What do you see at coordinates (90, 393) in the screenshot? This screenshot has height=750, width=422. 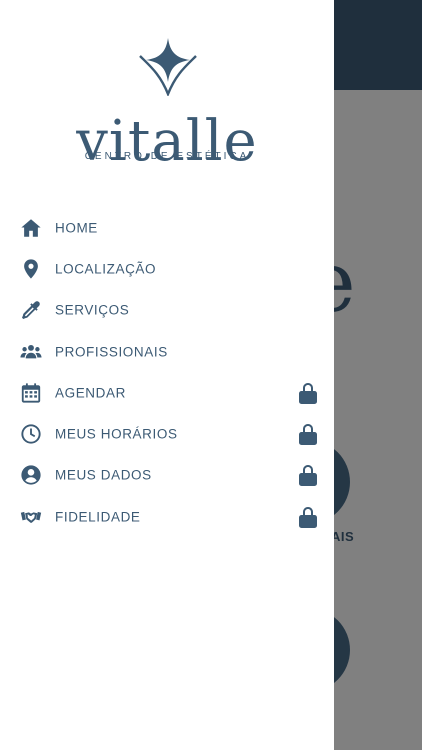 I see `menu-item-label: AGENDAR` at bounding box center [90, 393].